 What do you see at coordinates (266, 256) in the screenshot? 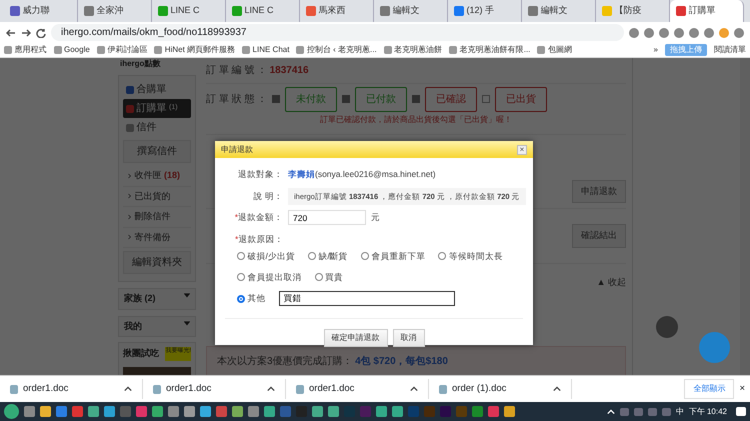
I see `reason-radio: 破損/少出貨` at bounding box center [266, 256].